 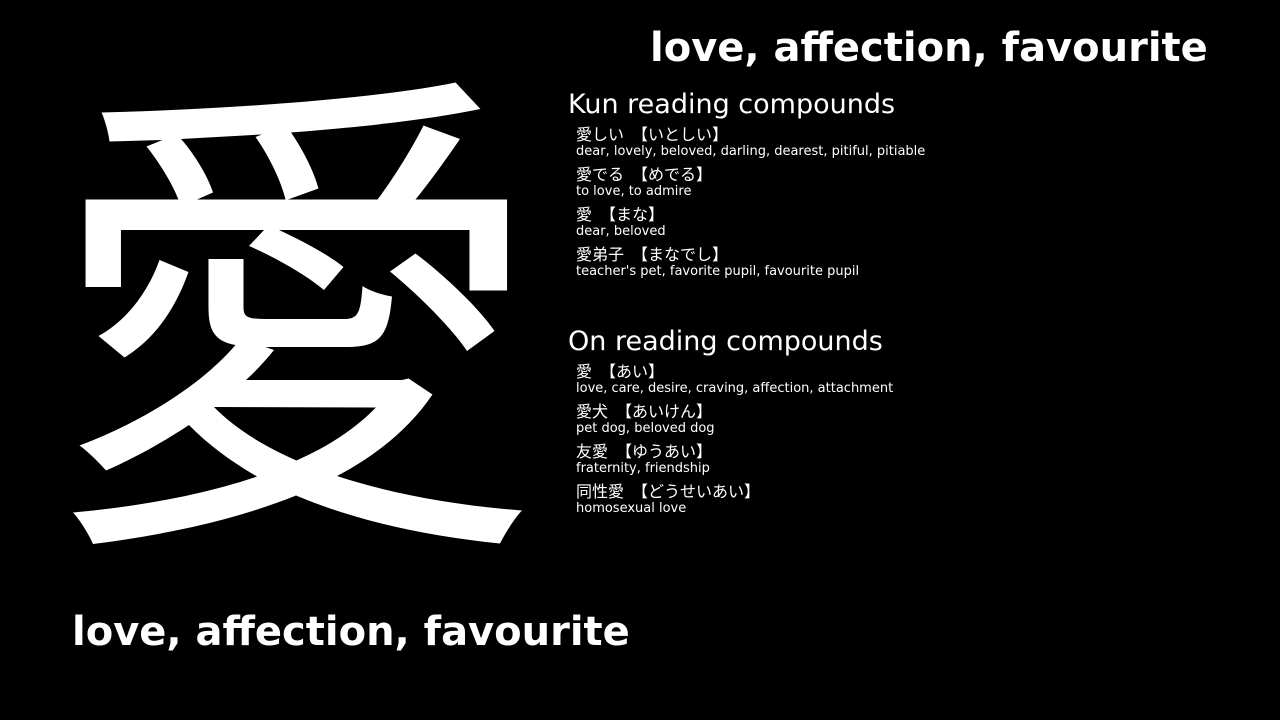 What do you see at coordinates (680, 134) in the screenshot?
I see `compound-reading: 【いとしい】` at bounding box center [680, 134].